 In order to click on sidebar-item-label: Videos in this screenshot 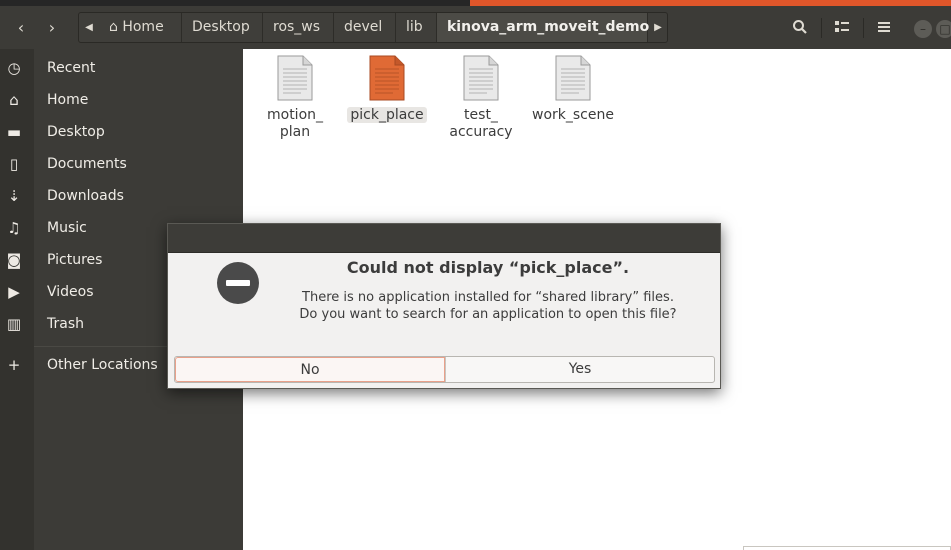, I will do `click(70, 292)`.